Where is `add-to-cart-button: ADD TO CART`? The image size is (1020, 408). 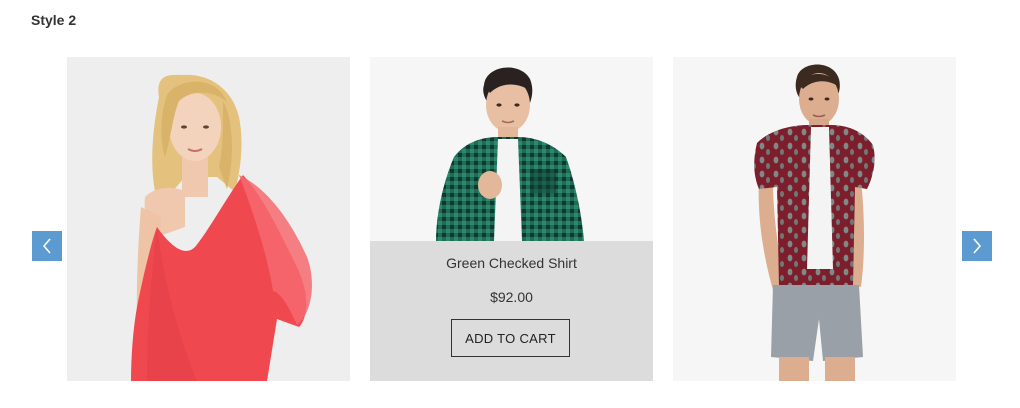
add-to-cart-button: ADD TO CART is located at coordinates (510, 338).